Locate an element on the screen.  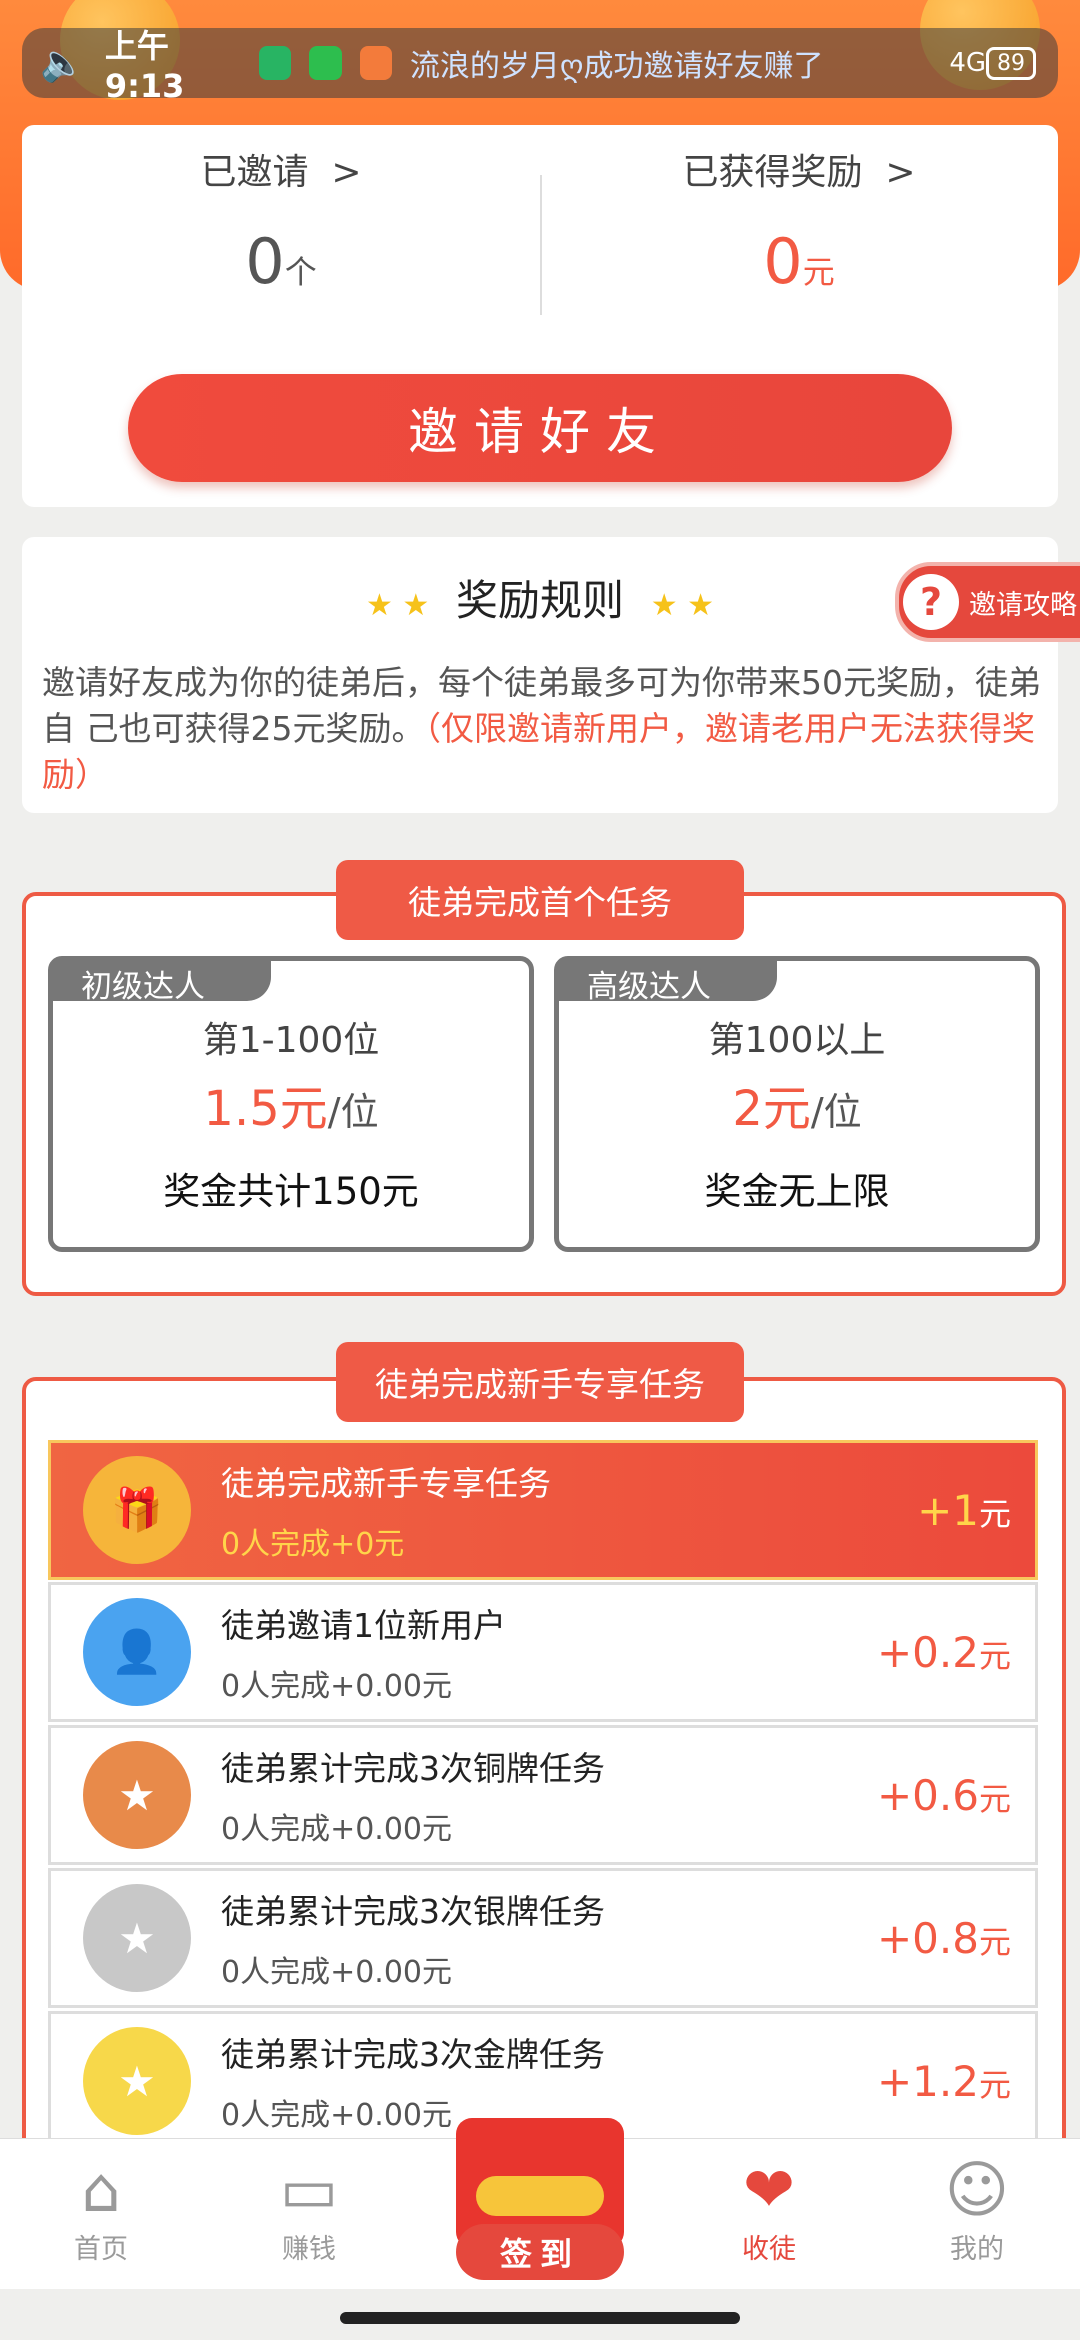
invited-stat: 已邀请 > 0个 is located at coordinates (281, 220).